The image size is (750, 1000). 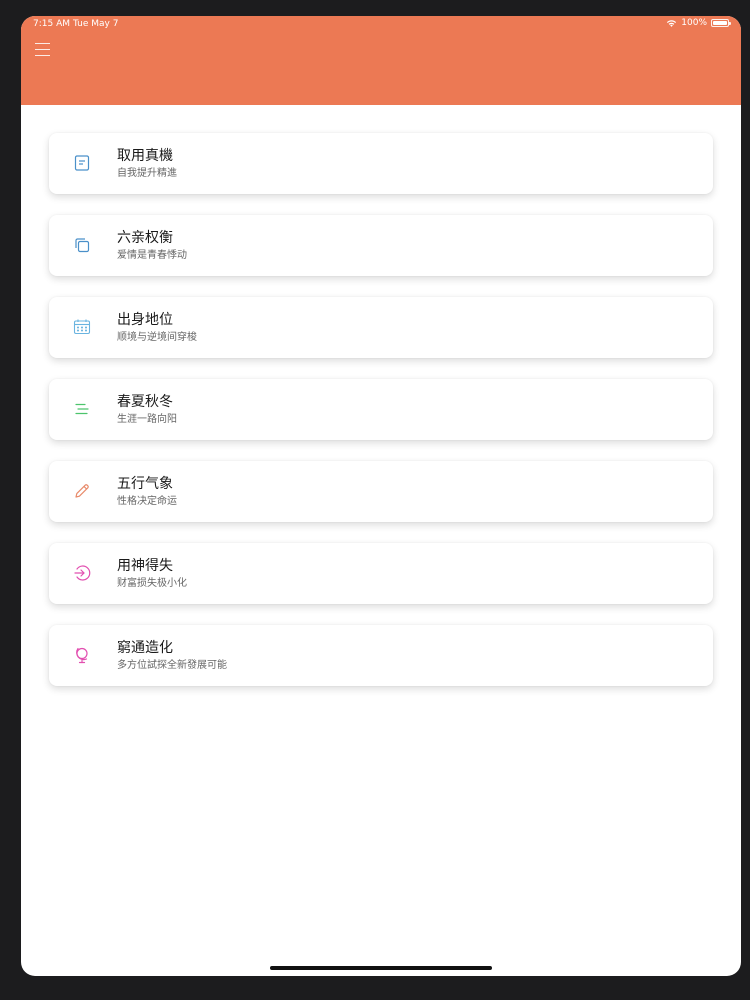 What do you see at coordinates (381, 245) in the screenshot?
I see `list-item-1: 六亲权衡 爱情是青春悸动` at bounding box center [381, 245].